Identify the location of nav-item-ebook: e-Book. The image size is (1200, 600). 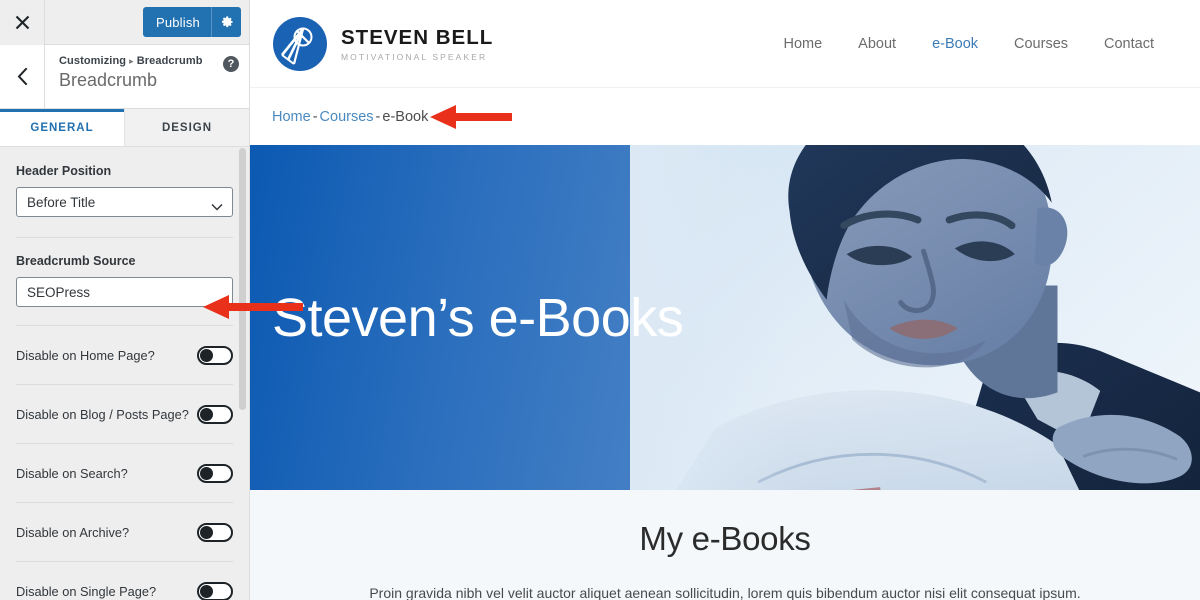
(955, 44).